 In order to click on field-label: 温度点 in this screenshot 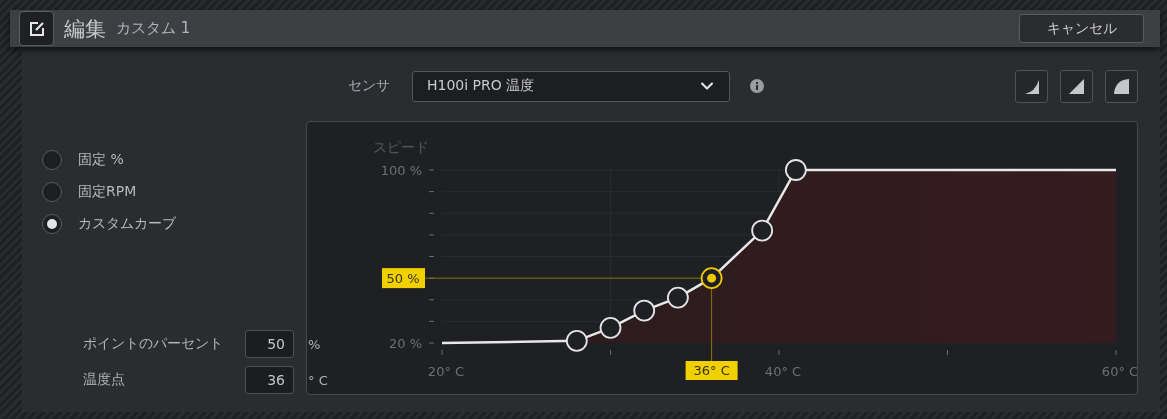, I will do `click(104, 380)`.